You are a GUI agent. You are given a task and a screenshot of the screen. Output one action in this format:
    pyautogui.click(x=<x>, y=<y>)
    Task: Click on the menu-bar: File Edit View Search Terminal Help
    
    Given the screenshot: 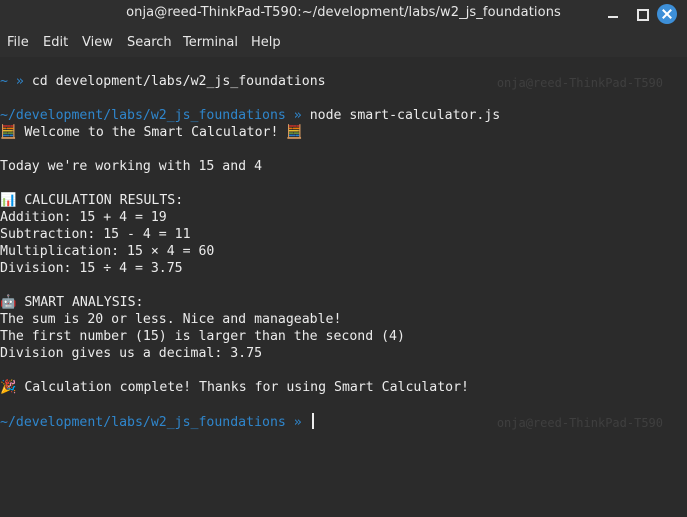 What is the action you would take?
    pyautogui.click(x=343, y=42)
    